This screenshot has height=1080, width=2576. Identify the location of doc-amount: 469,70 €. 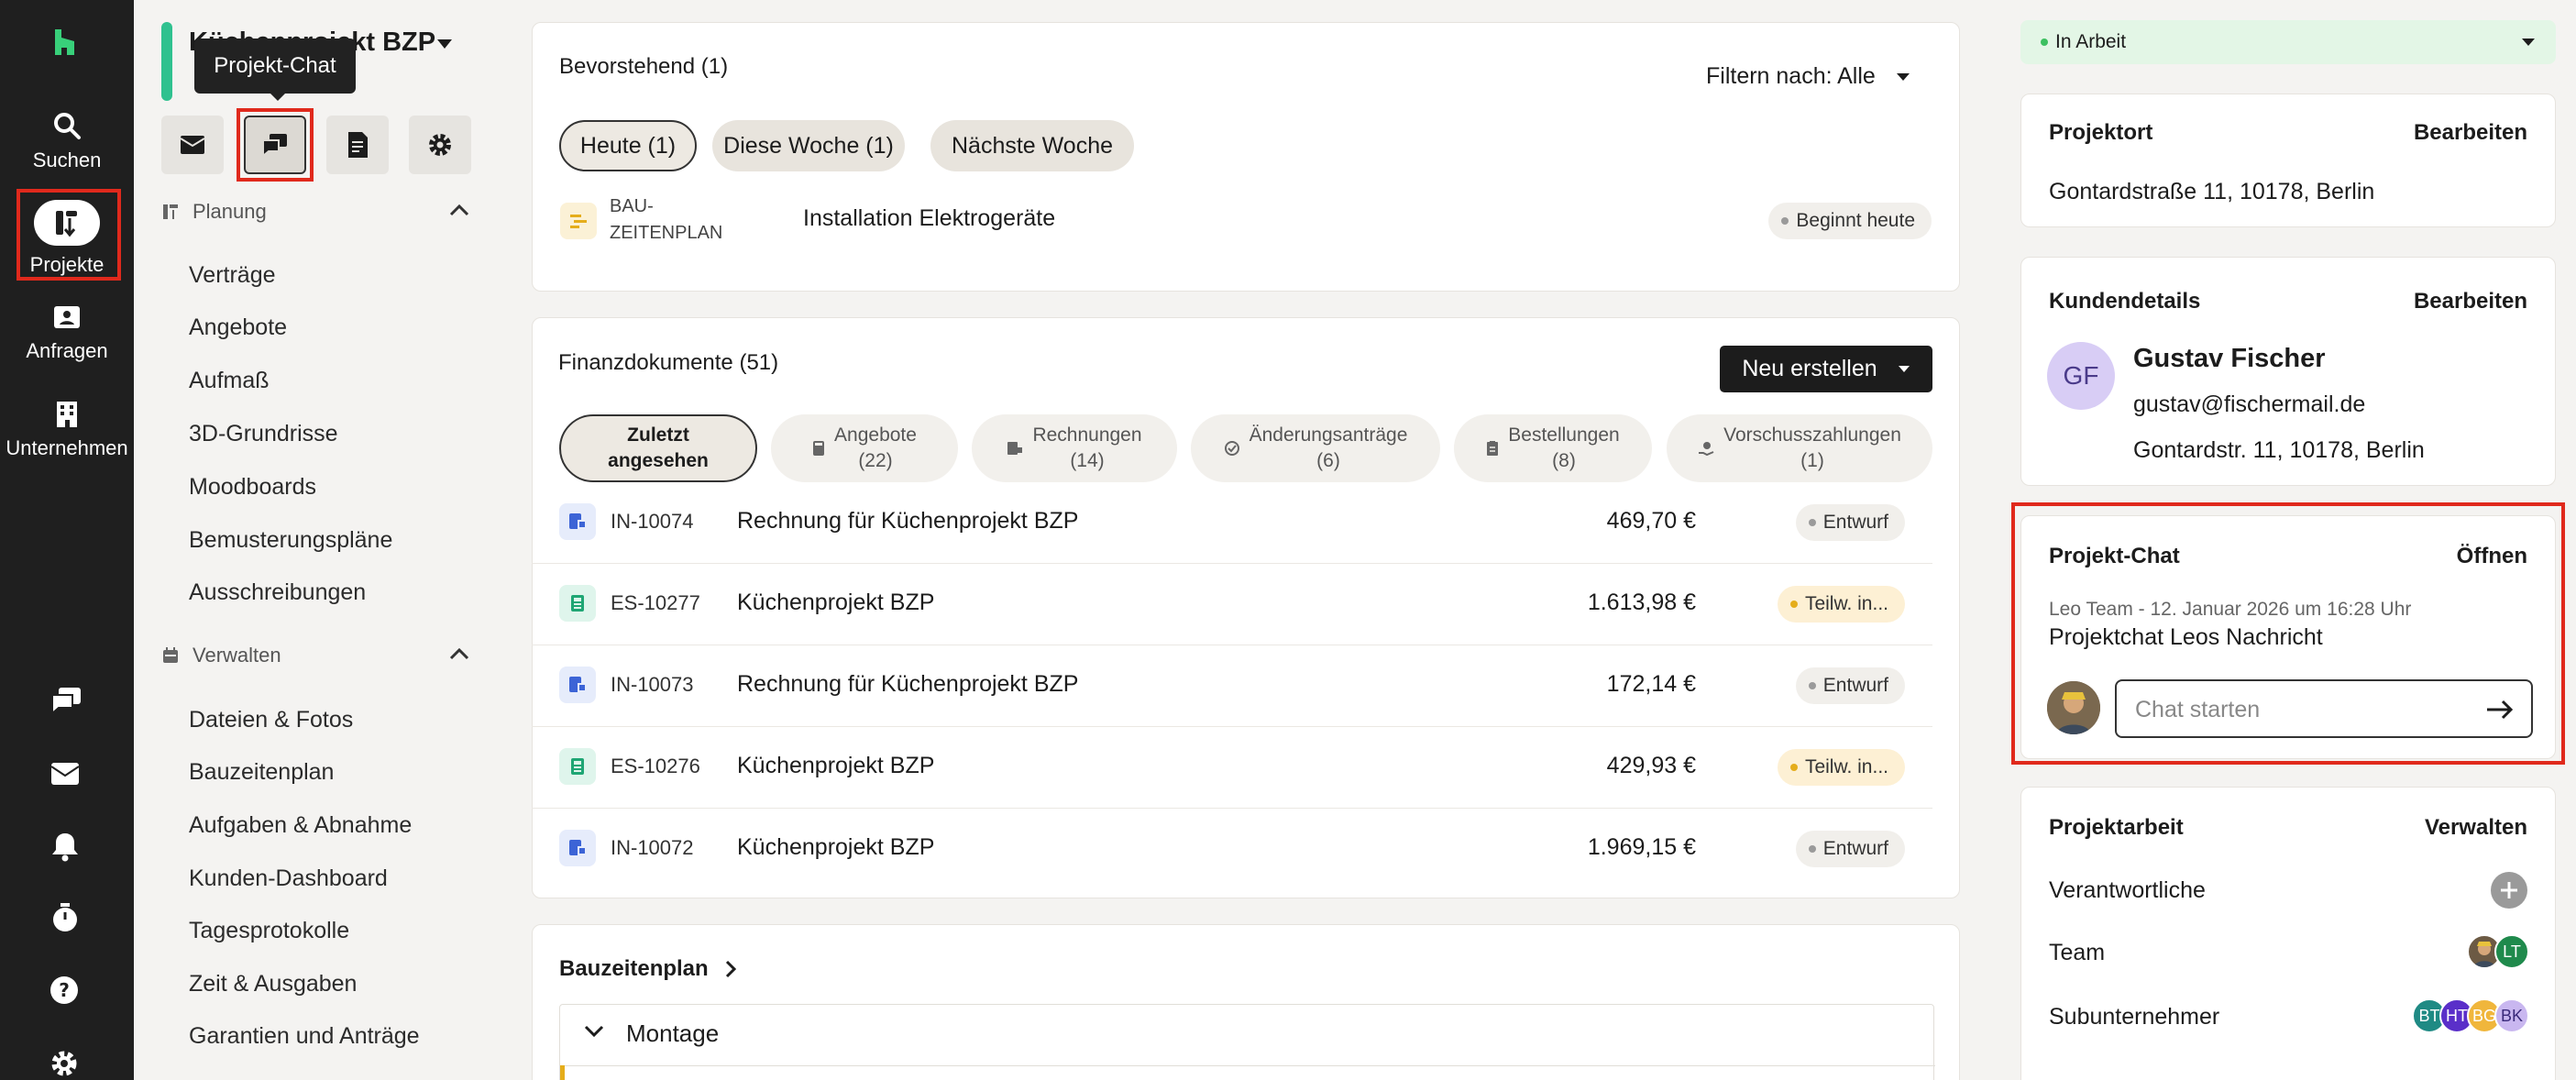
(1651, 521).